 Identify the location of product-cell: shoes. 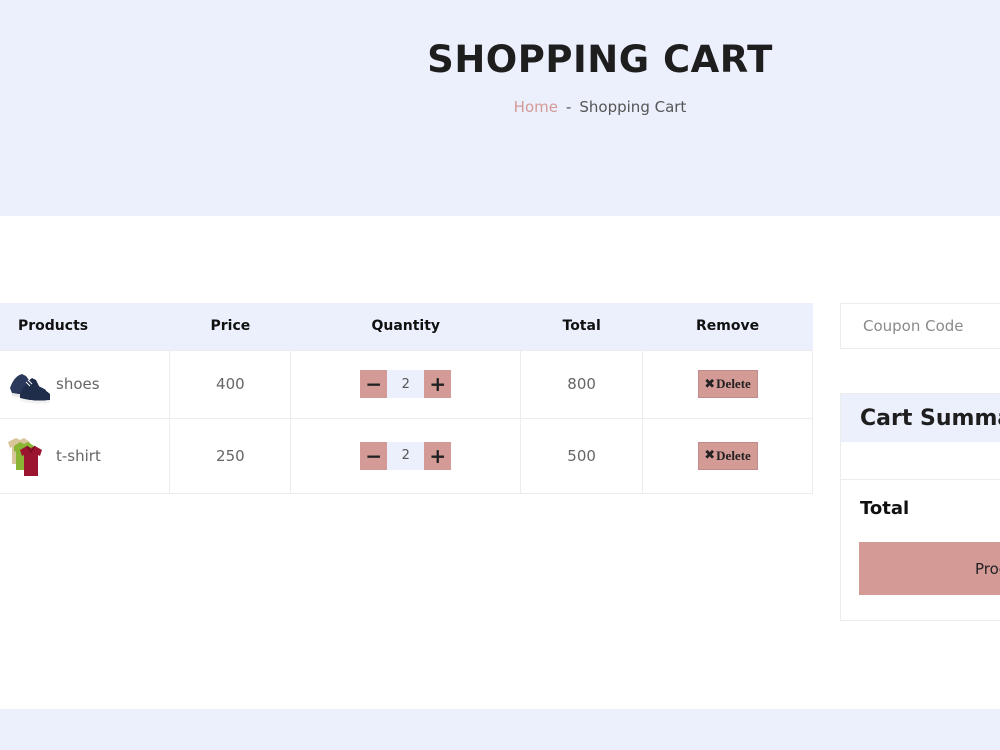
(85, 384).